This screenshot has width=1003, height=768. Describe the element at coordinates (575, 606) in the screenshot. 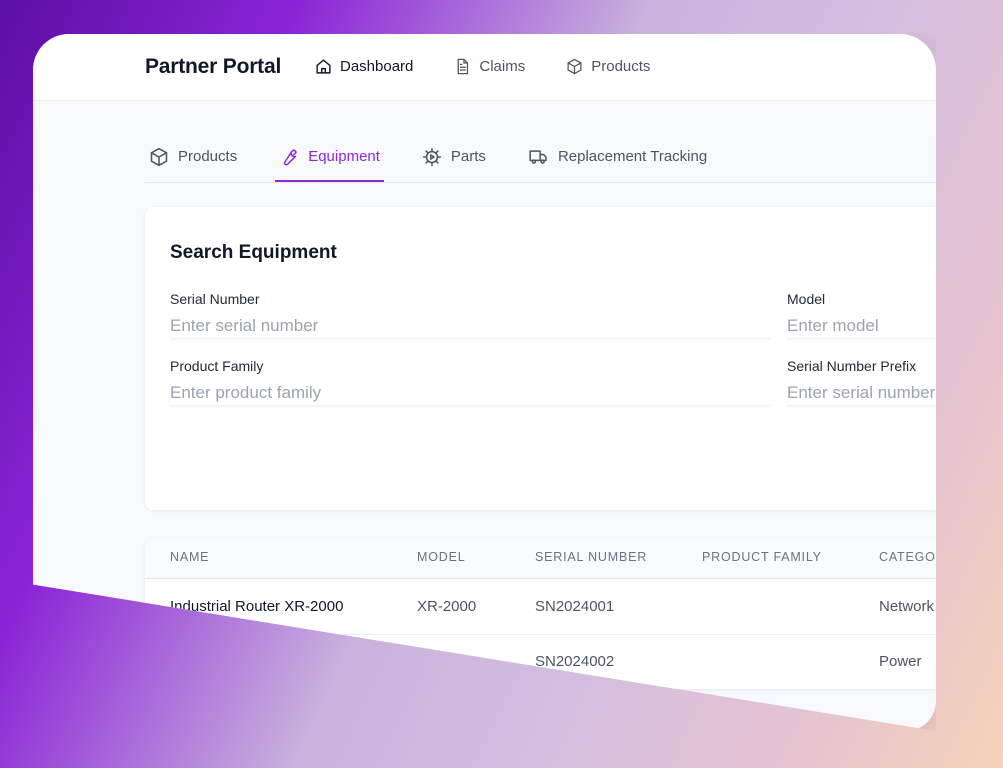

I see `cell-serial-number: SN2024001` at that location.